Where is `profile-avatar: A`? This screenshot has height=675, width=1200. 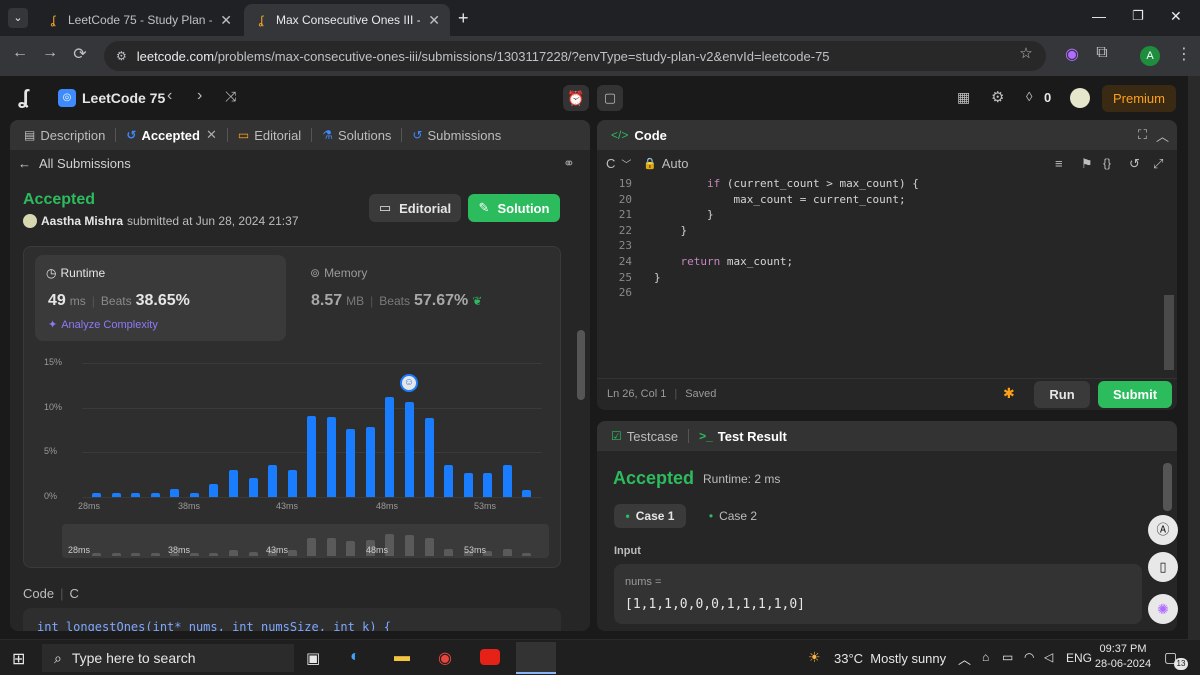
profile-avatar: A is located at coordinates (1150, 56).